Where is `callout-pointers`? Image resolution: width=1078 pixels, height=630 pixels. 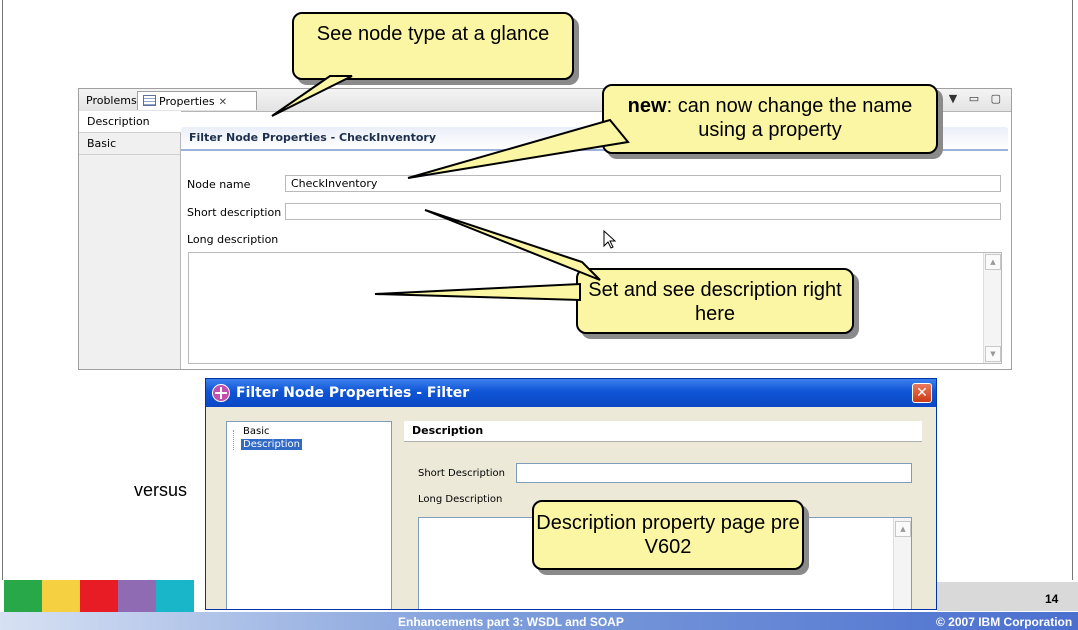 callout-pointers is located at coordinates (450, 188).